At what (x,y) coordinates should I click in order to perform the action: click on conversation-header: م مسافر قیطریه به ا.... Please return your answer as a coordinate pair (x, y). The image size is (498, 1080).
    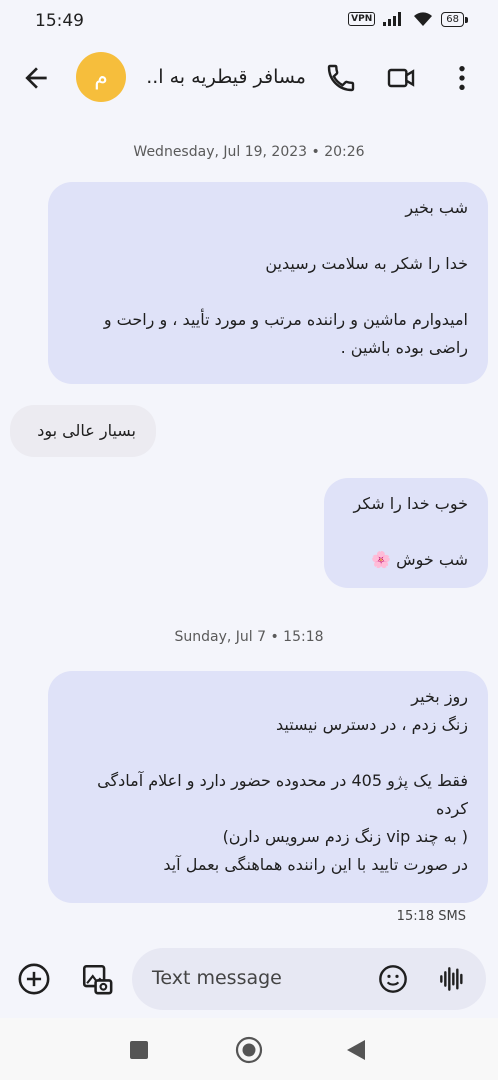
    Looking at the image, I should click on (249, 77).